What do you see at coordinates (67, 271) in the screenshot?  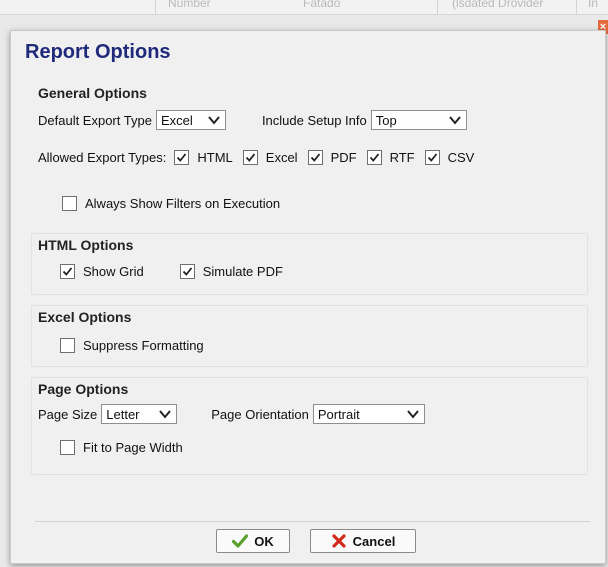 I see `show-grid-checkbox` at bounding box center [67, 271].